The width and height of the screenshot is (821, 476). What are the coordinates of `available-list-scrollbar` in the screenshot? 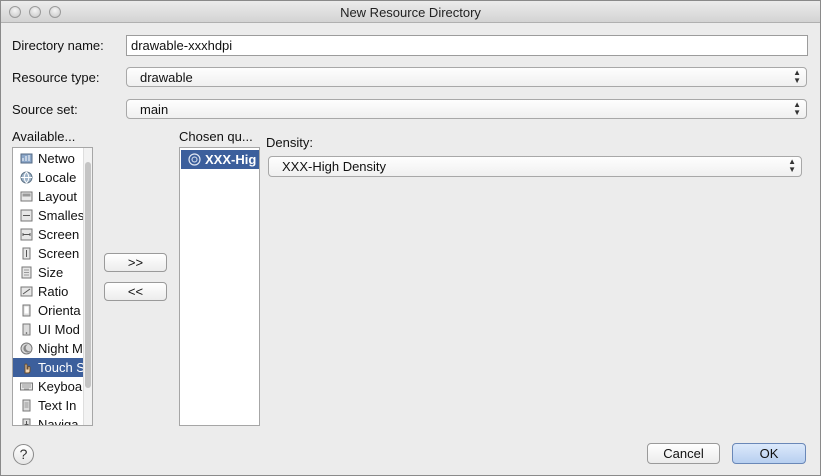 It's located at (87, 286).